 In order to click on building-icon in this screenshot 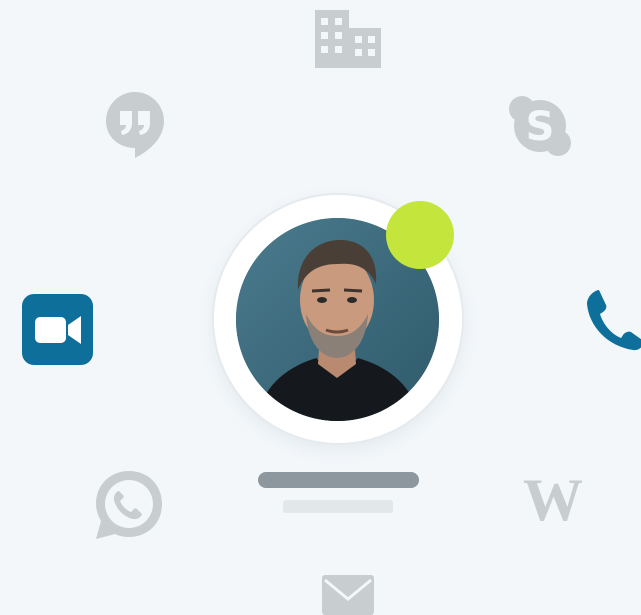, I will do `click(348, 39)`.